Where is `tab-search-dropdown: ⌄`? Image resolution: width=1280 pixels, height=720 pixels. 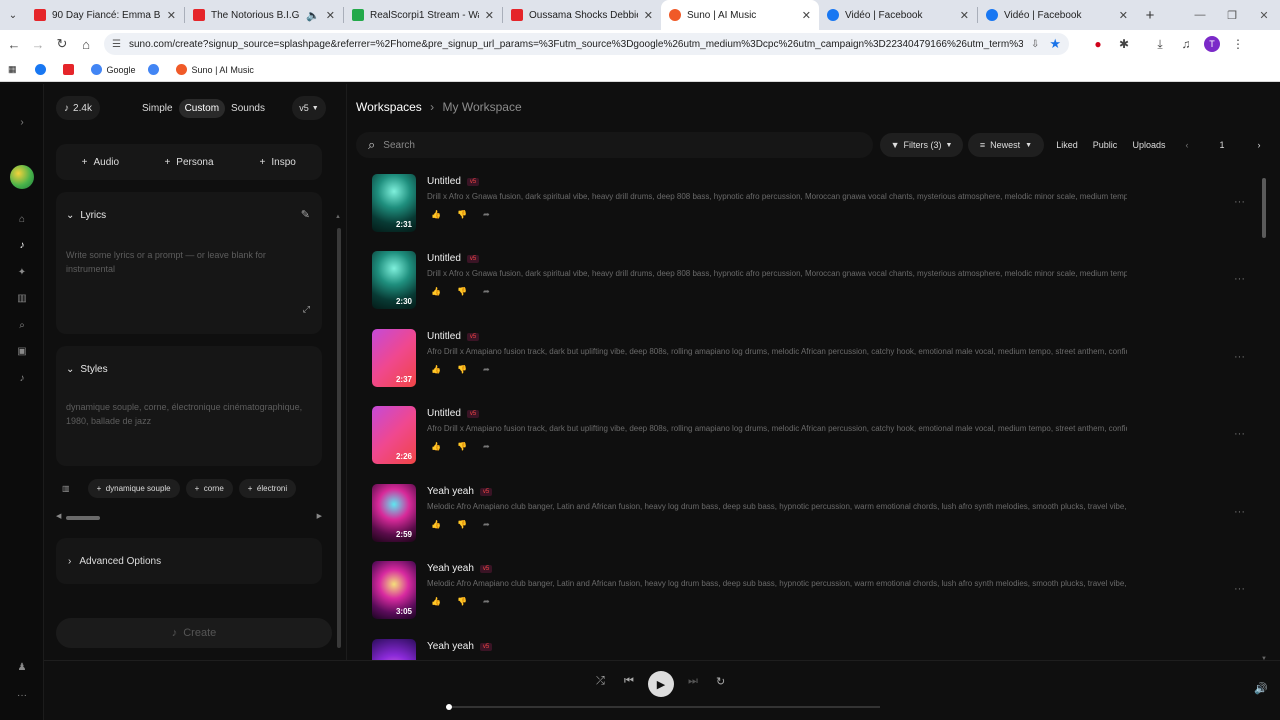 tab-search-dropdown: ⌄ is located at coordinates (13, 15).